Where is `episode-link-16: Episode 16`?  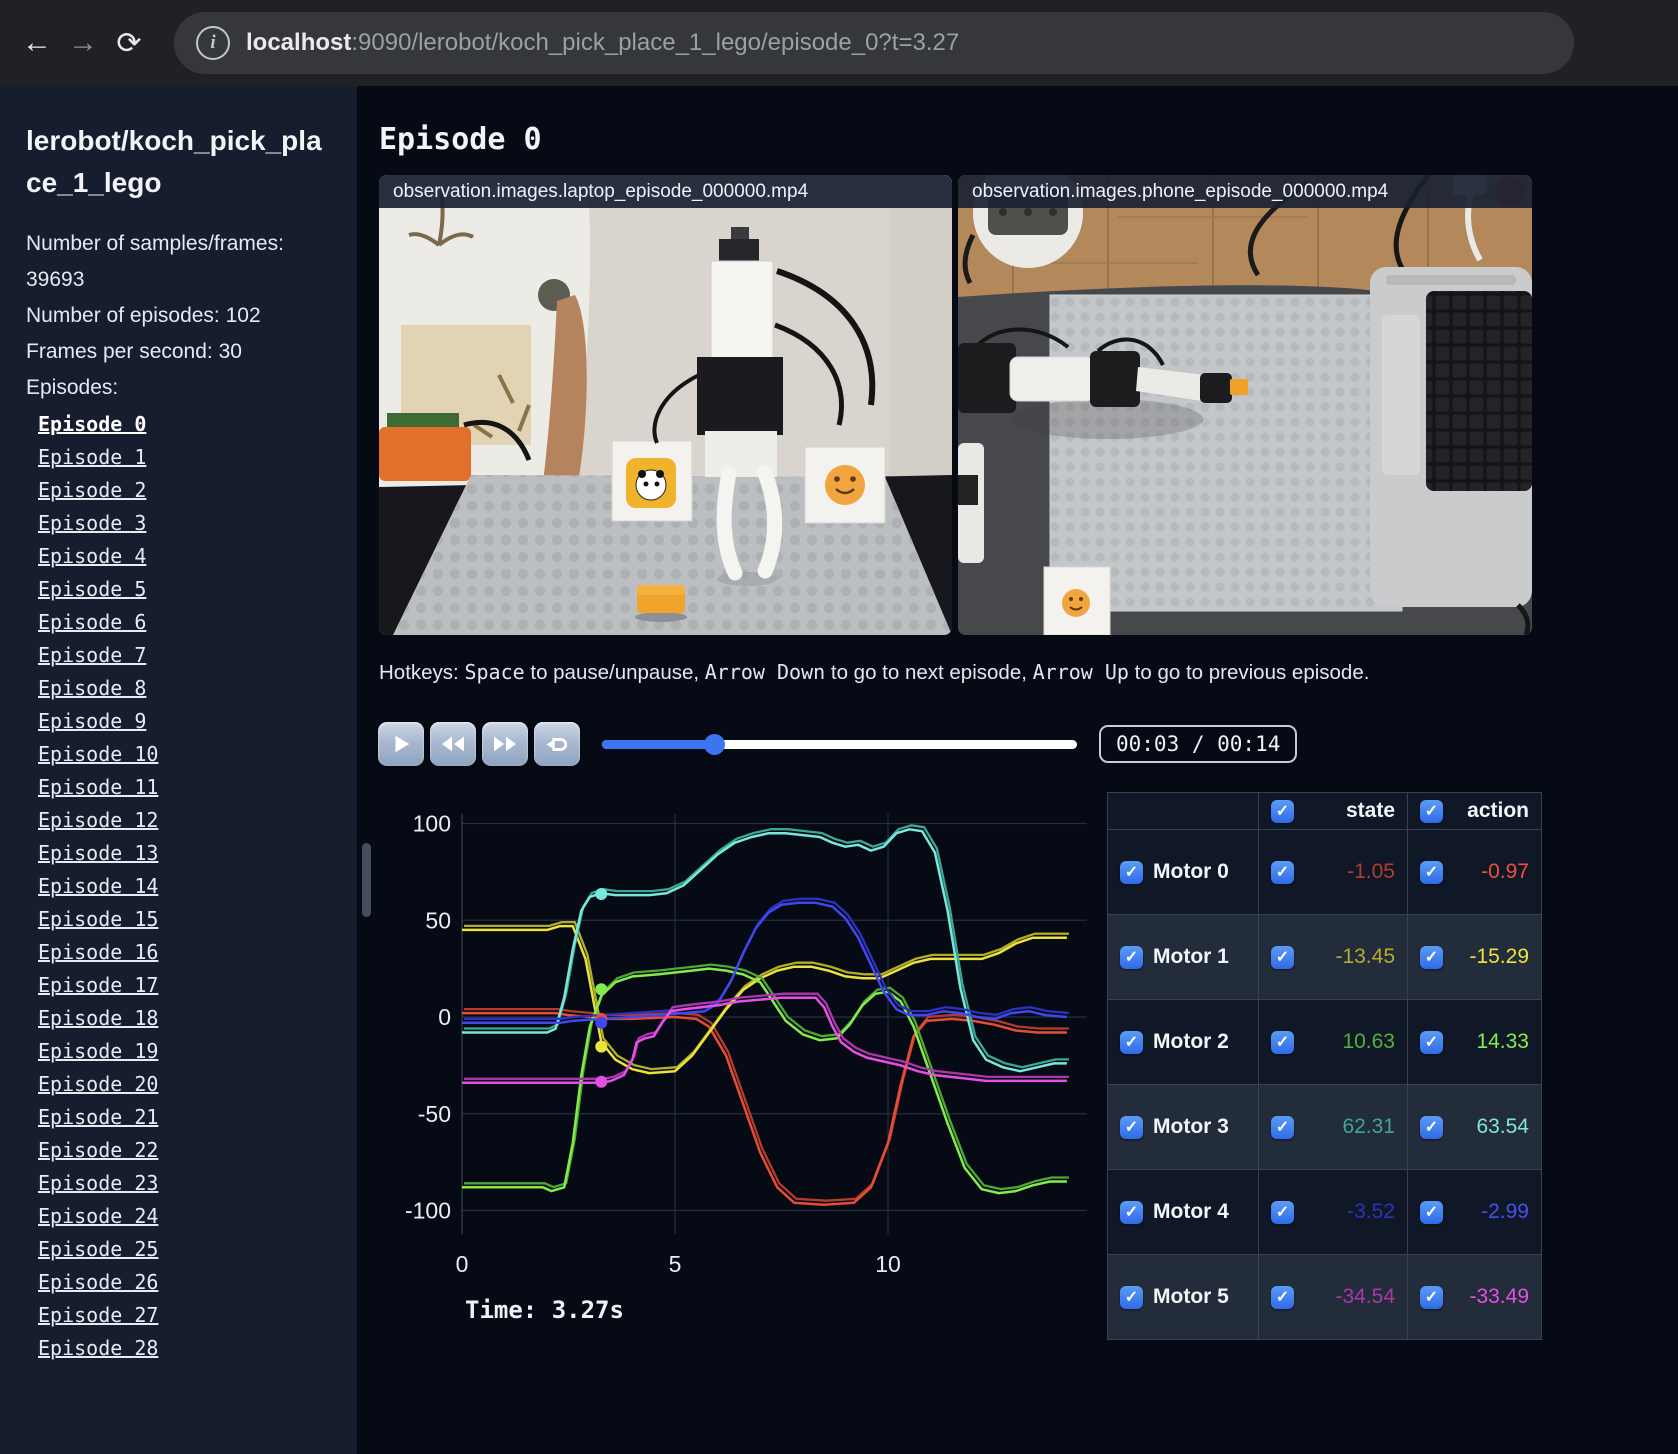 episode-link-16: Episode 16 is located at coordinates (197, 952).